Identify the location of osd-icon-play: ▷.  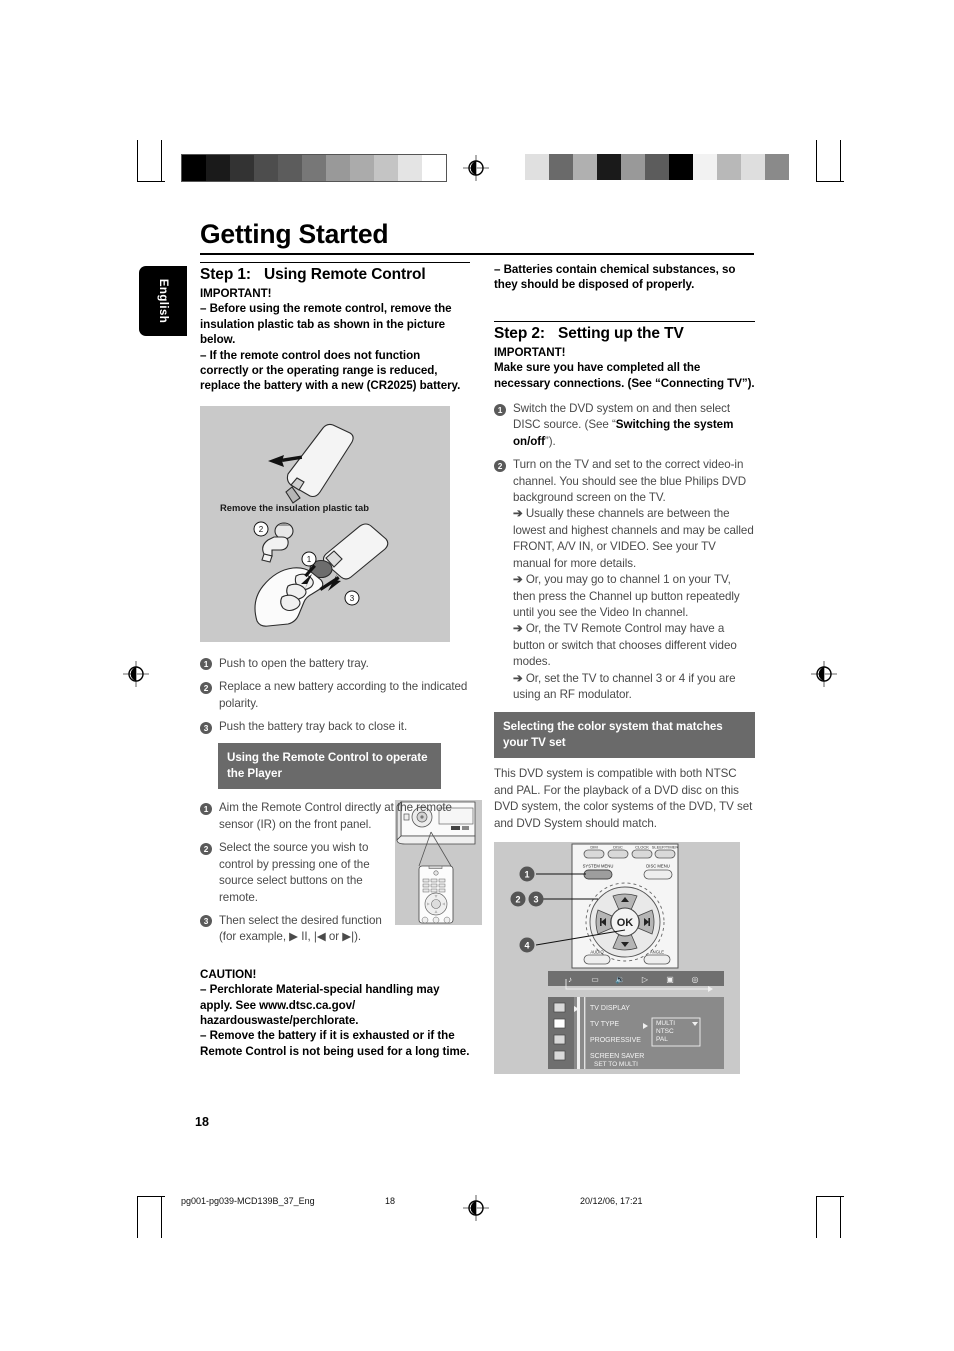
(645, 979).